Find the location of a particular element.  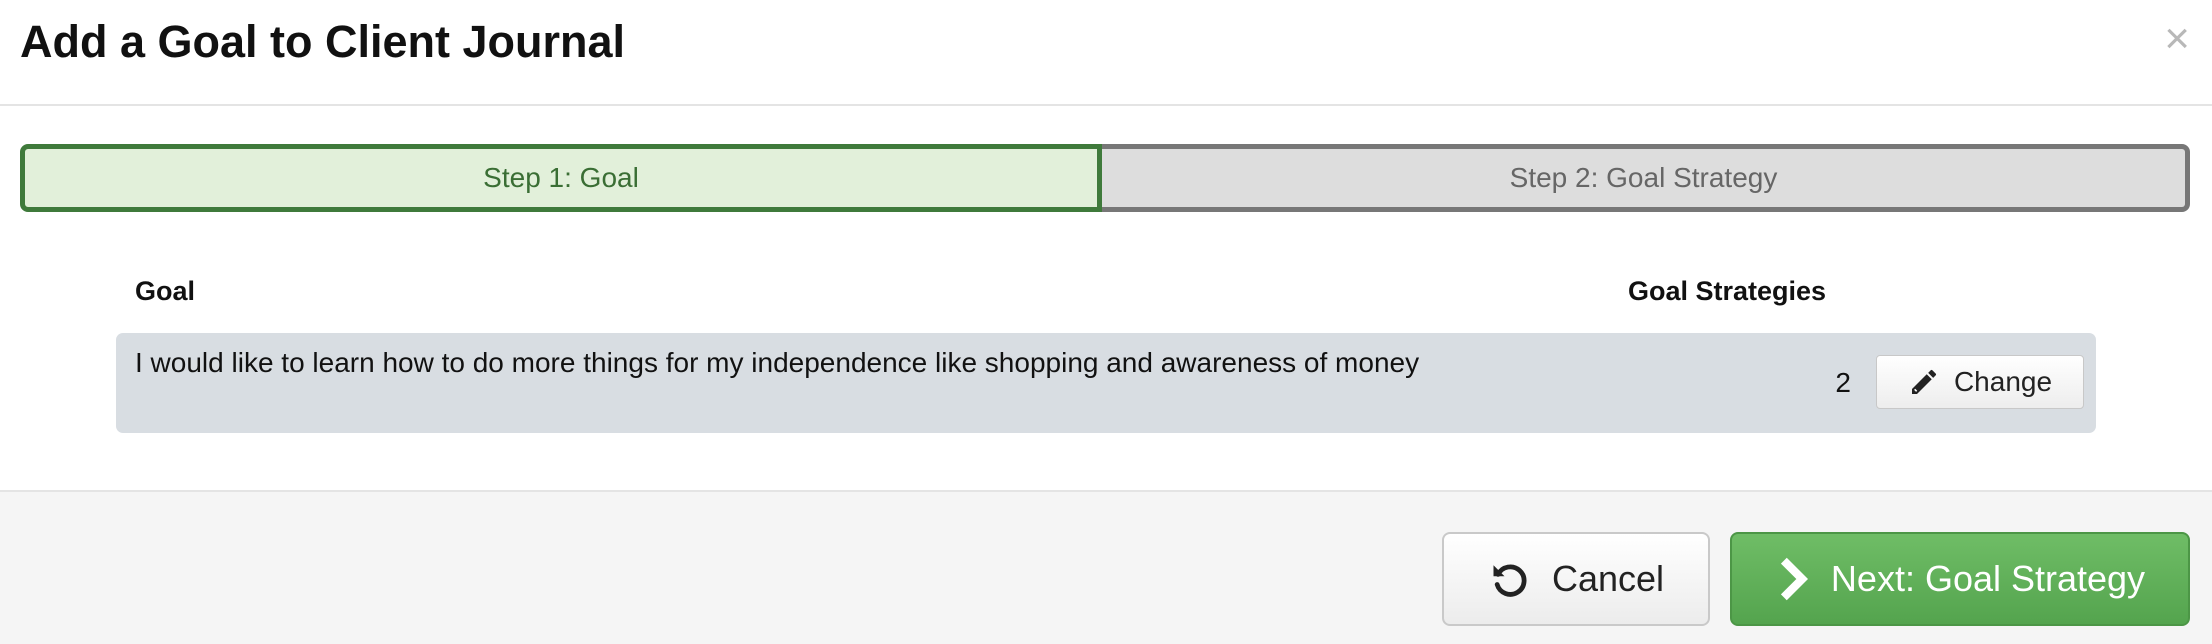

step-goal: Step 1: Goal is located at coordinates (561, 178).